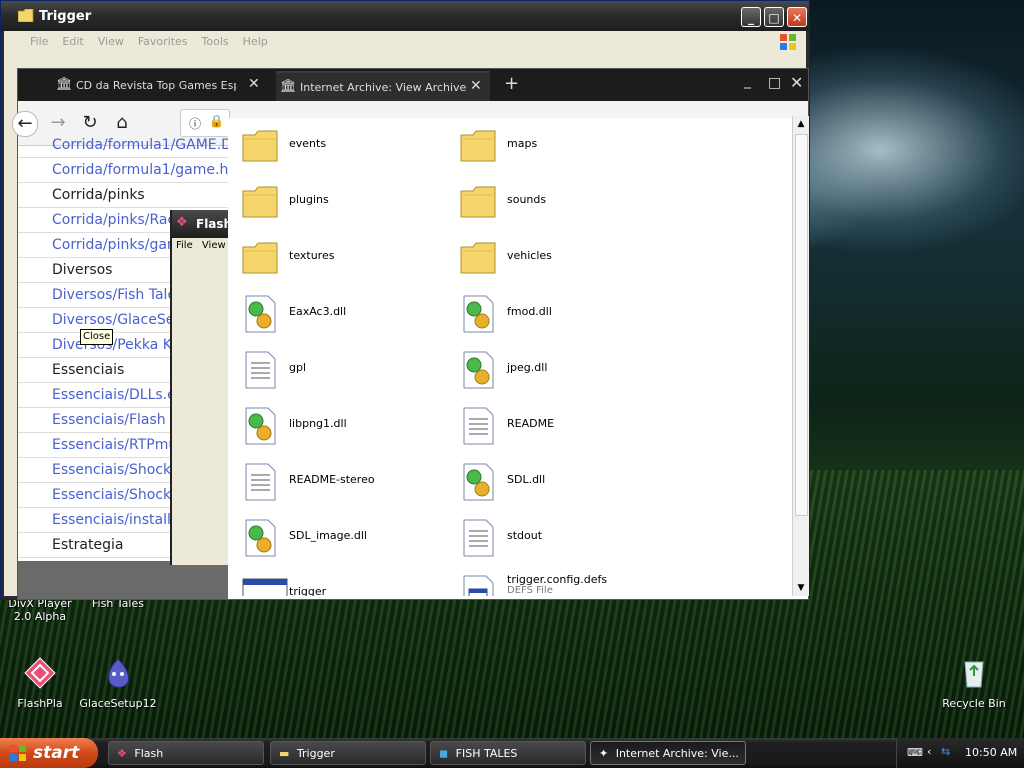 This screenshot has width=1024, height=768. I want to click on chevron-left-icon: ‹, so click(929, 751).